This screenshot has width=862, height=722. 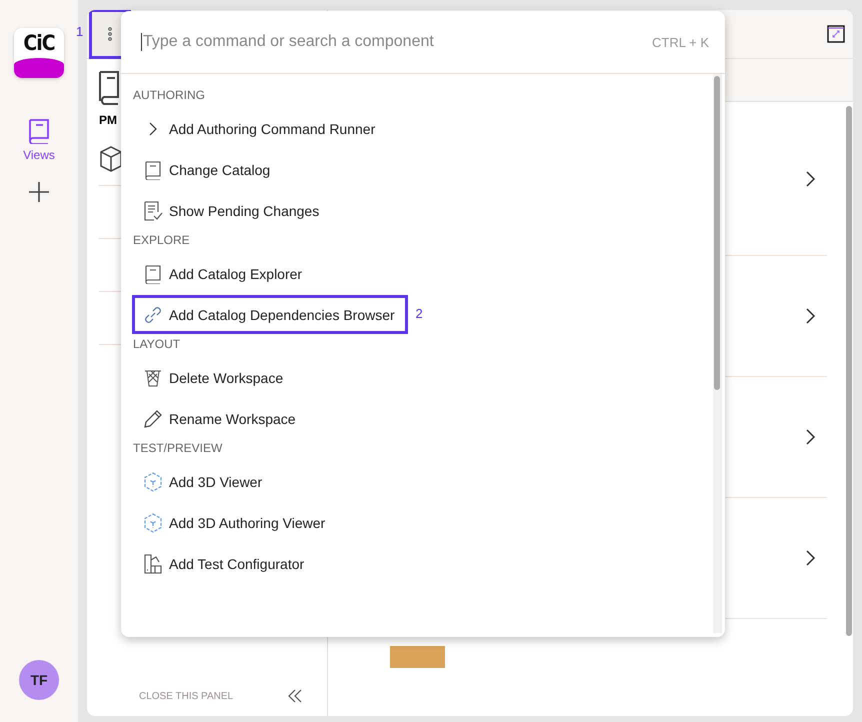 I want to click on command-item: Add 3D Authoring Viewer, so click(x=235, y=522).